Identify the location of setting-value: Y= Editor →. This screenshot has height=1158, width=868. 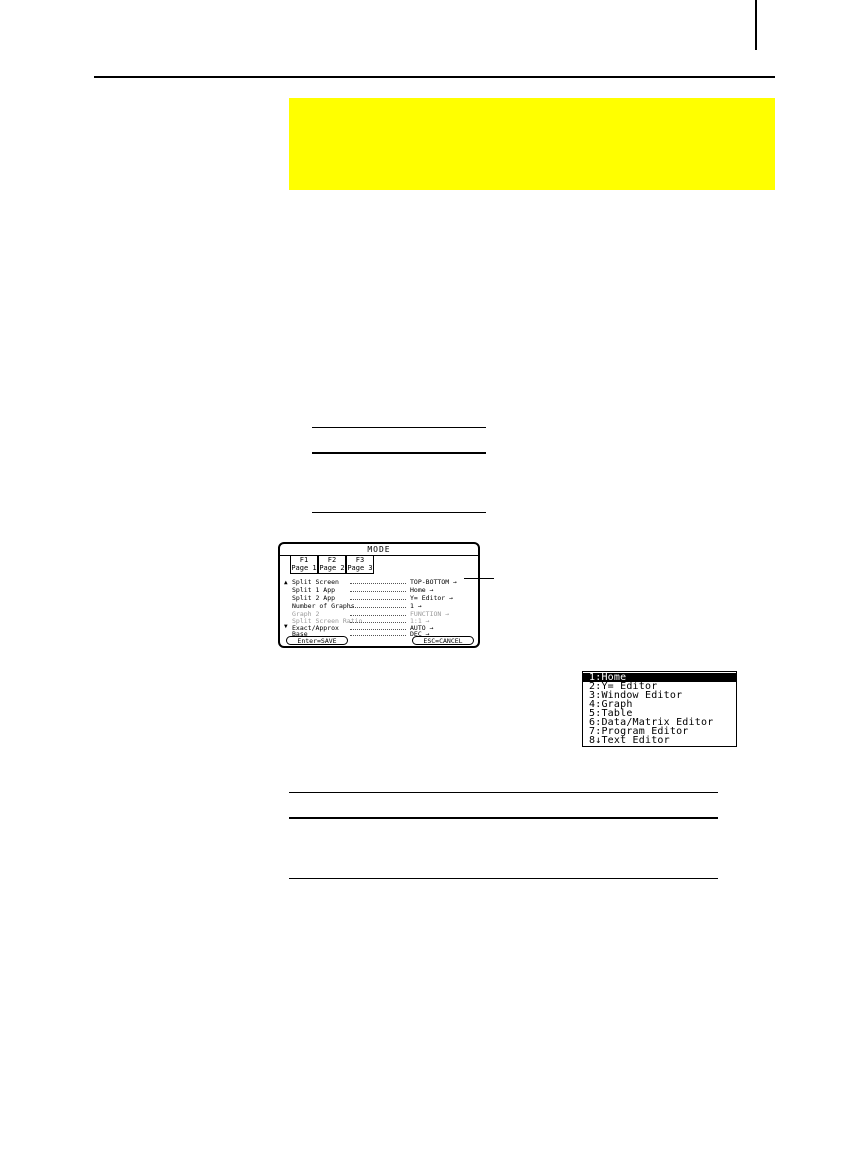
(432, 598).